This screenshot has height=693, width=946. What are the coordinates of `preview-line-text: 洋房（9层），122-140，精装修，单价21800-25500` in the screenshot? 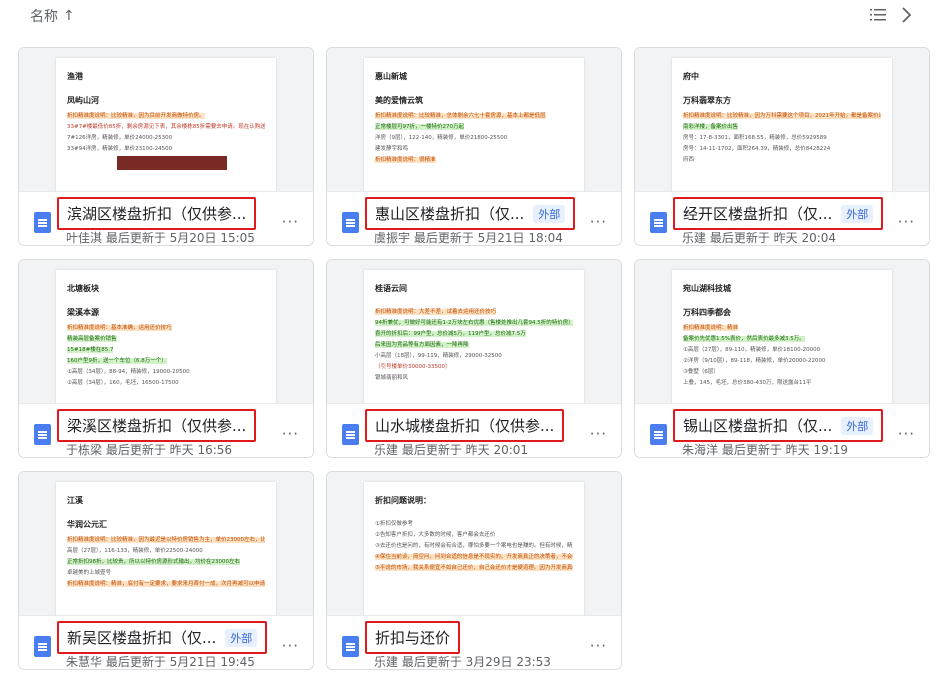 It's located at (441, 138).